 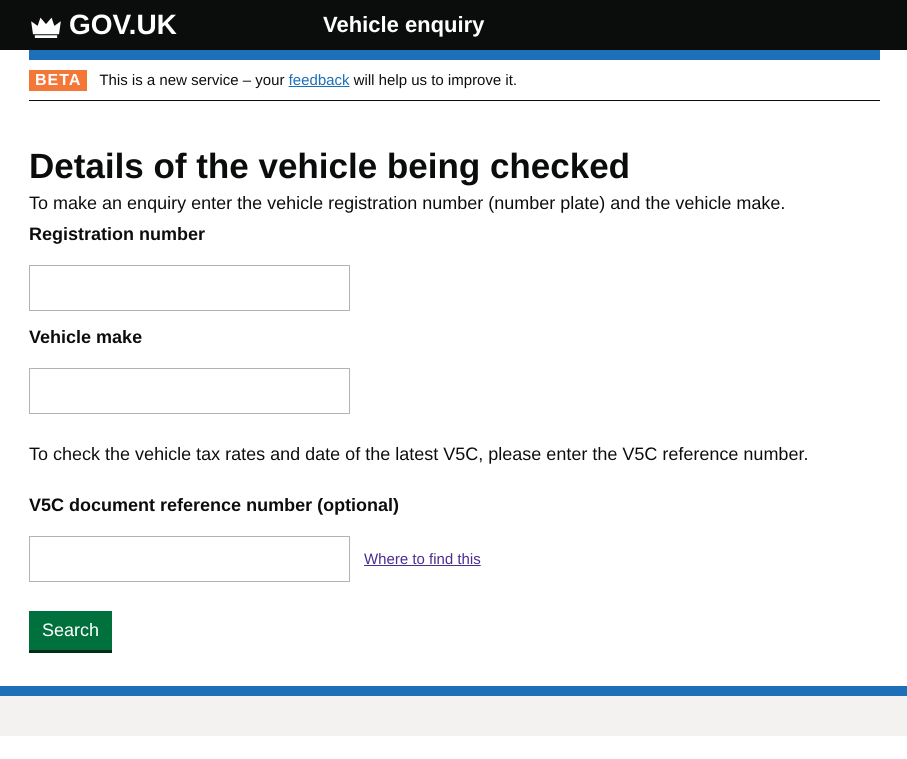 I want to click on phase-banner-text: This is a new service – your feedback will help us to improve it., so click(x=308, y=80).